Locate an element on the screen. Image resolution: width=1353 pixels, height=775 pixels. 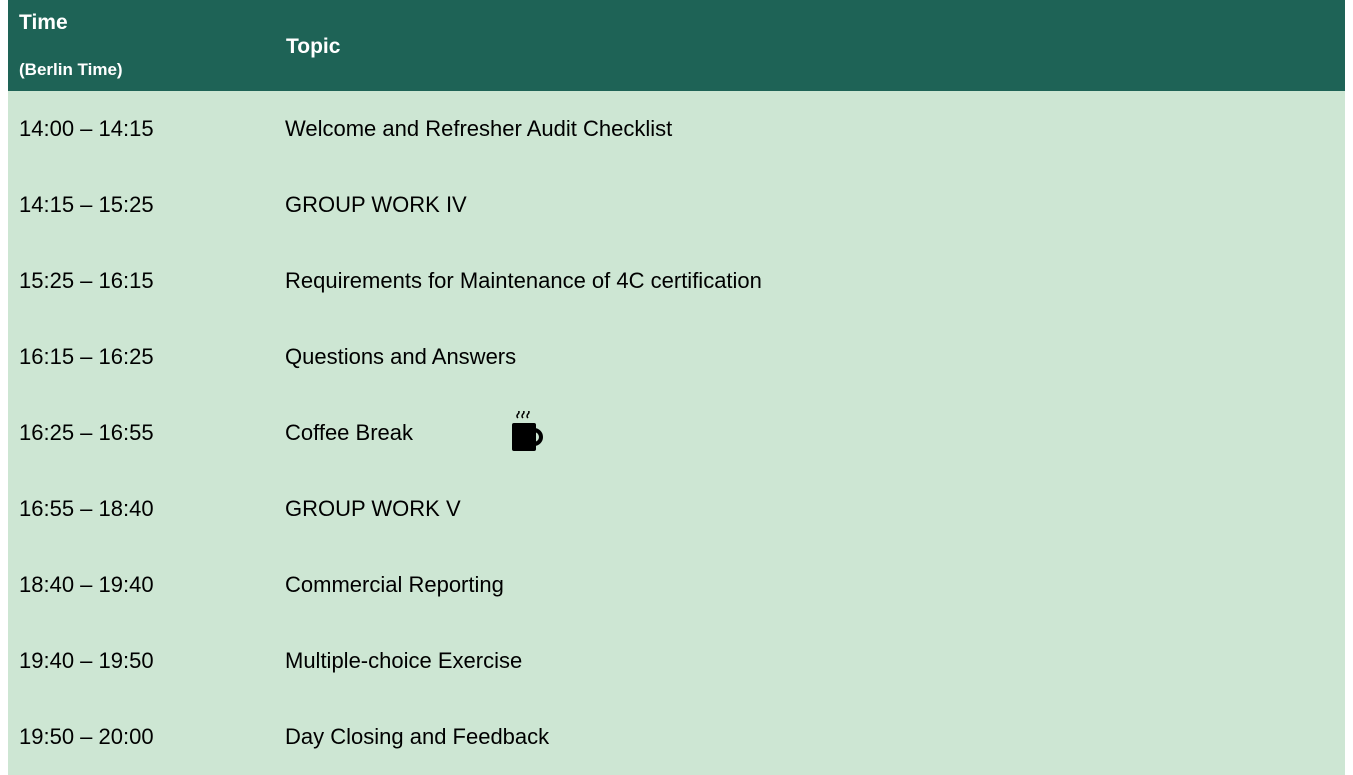
row-topic: GROUP WORK IV is located at coordinates (376, 204).